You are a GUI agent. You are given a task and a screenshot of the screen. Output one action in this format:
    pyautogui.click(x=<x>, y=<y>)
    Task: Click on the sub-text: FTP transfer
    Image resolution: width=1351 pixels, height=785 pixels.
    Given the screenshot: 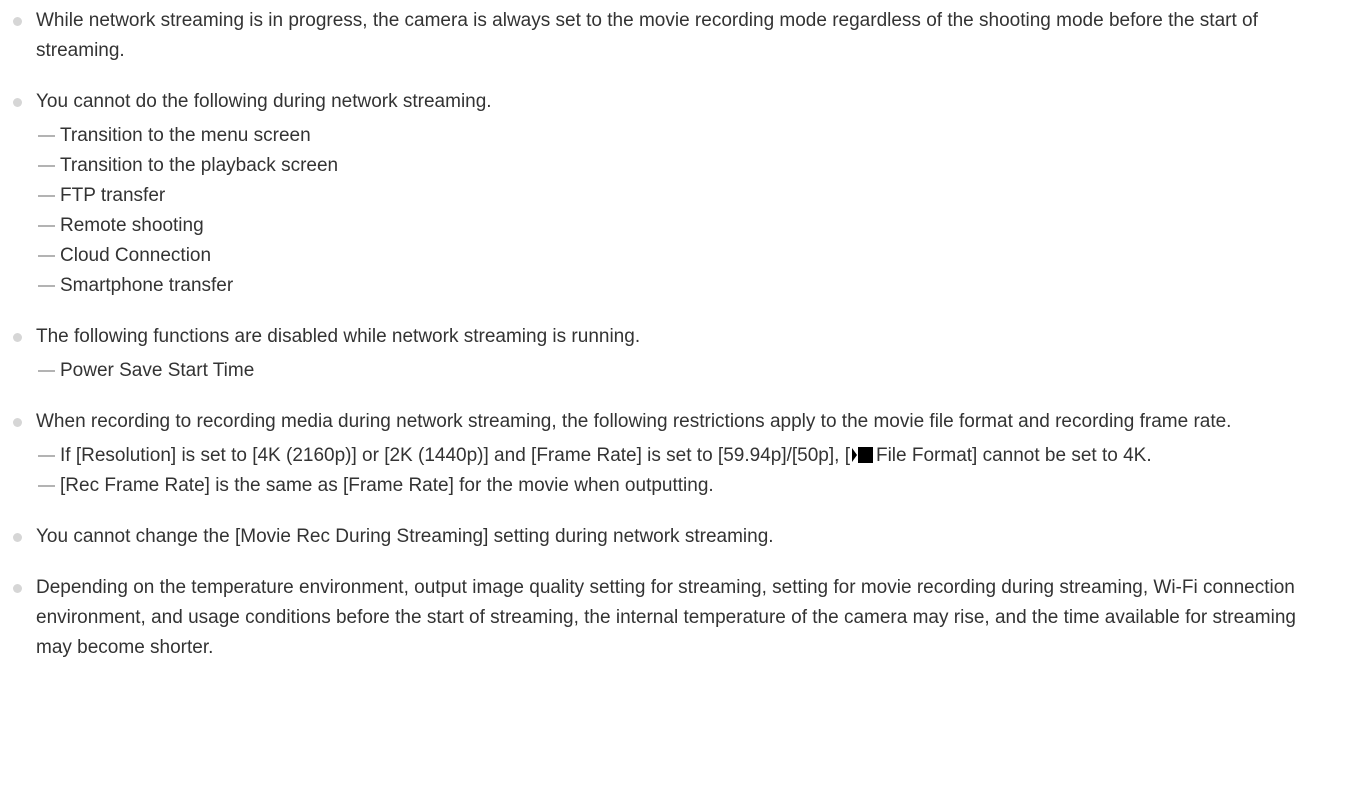 What is the action you would take?
    pyautogui.click(x=113, y=195)
    